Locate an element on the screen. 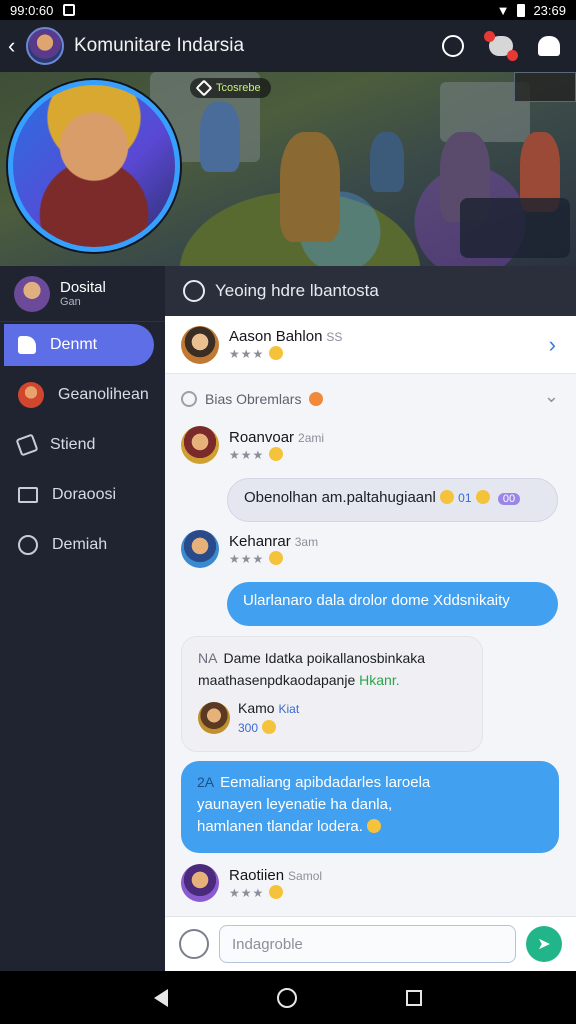  pinned-tag: SS is located at coordinates (334, 337).